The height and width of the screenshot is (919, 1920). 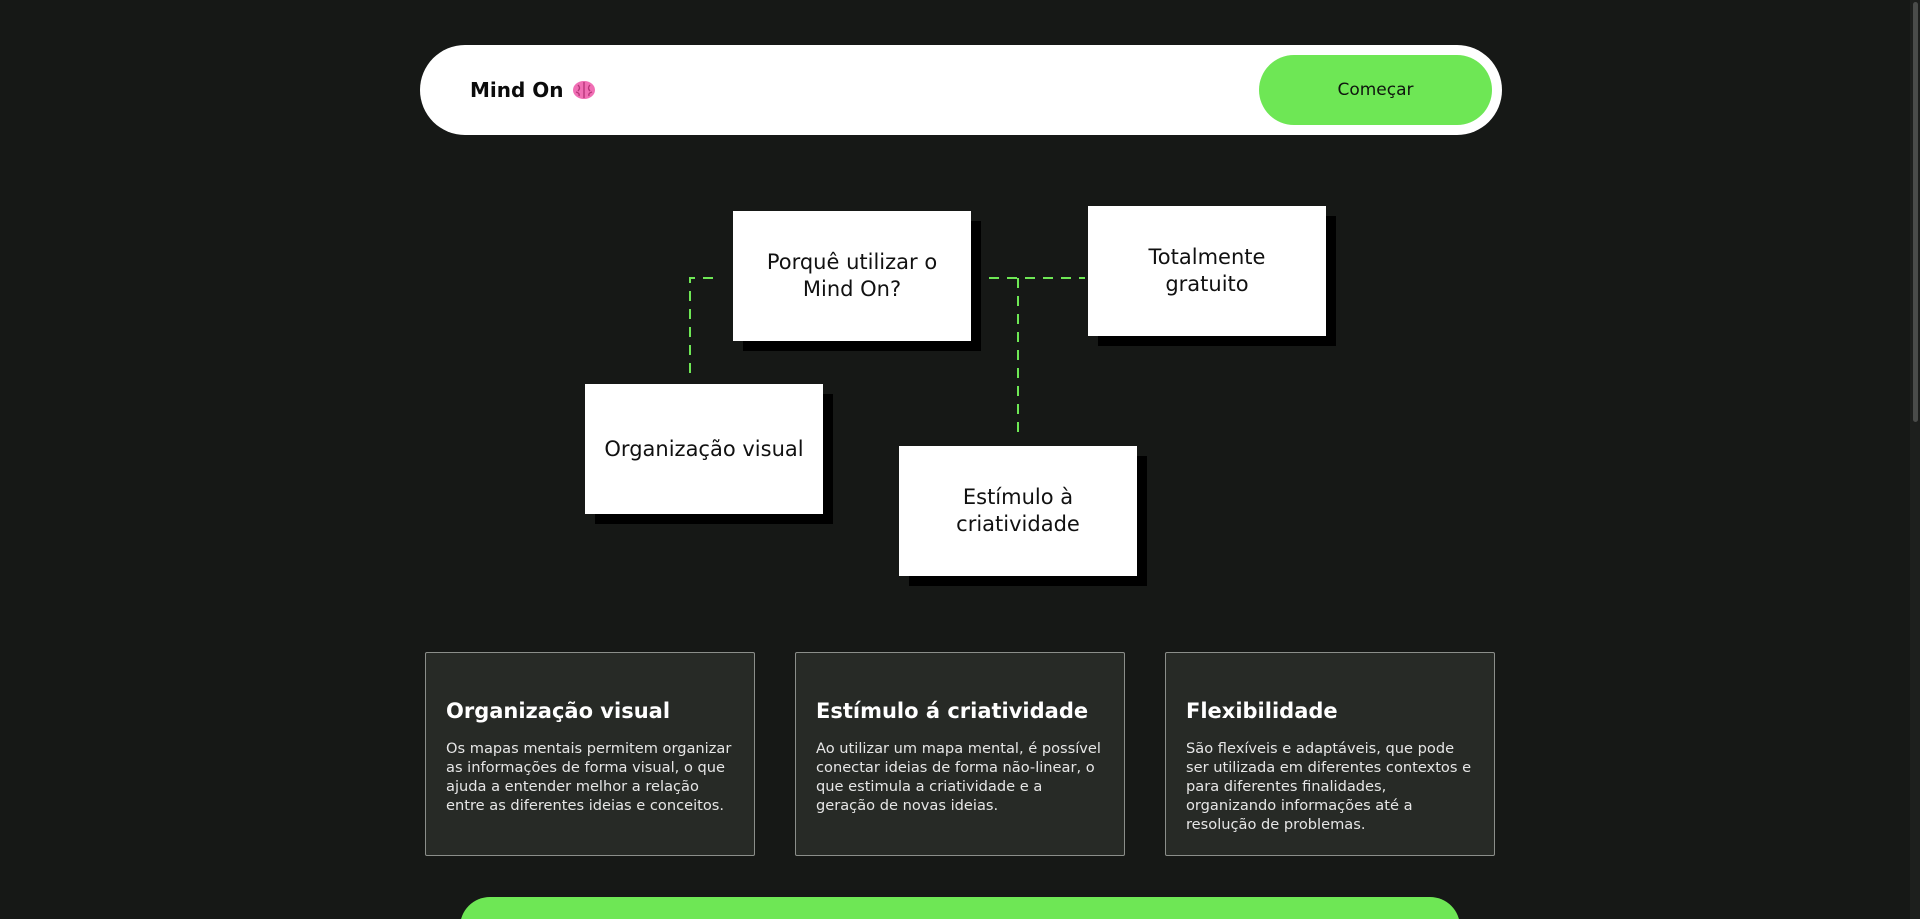 I want to click on feature-title: Estímulo á criatividade, so click(x=952, y=711).